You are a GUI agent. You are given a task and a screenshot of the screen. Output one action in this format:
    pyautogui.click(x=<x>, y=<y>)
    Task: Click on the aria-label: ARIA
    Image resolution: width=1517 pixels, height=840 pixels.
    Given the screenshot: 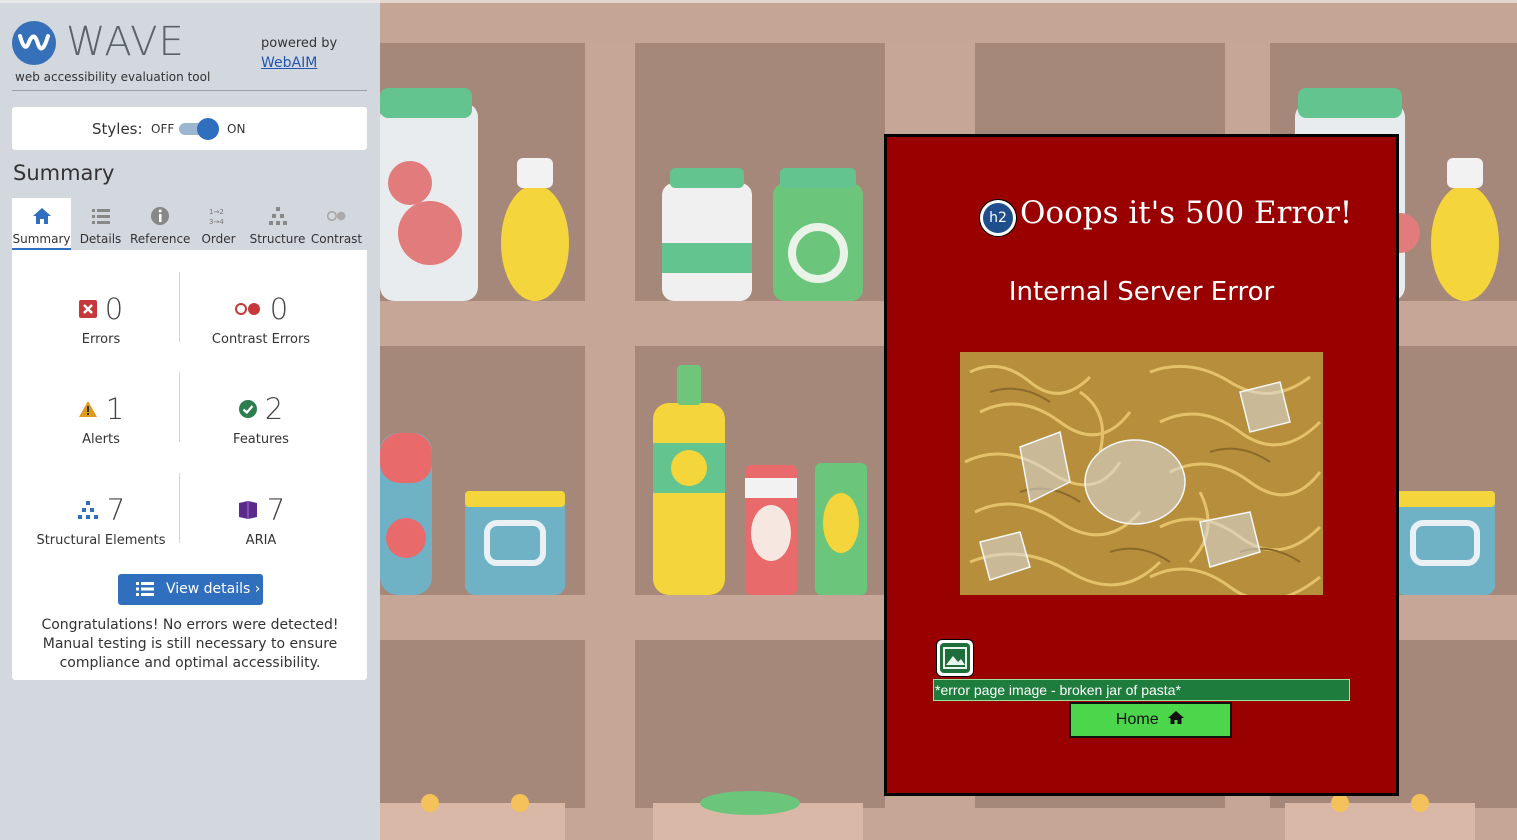 What is the action you would take?
    pyautogui.click(x=261, y=540)
    